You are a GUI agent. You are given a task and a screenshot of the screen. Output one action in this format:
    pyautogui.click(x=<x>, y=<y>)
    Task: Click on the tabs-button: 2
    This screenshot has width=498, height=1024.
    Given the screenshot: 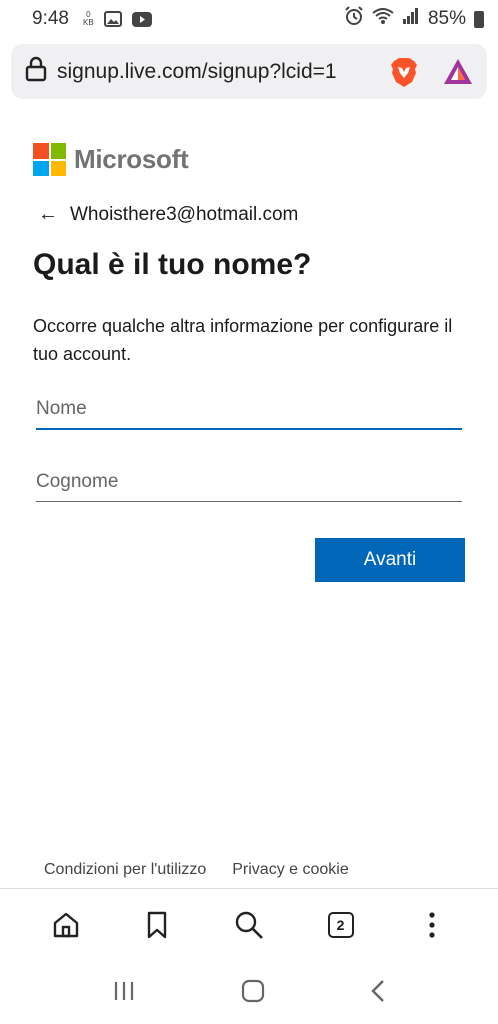 What is the action you would take?
    pyautogui.click(x=341, y=925)
    